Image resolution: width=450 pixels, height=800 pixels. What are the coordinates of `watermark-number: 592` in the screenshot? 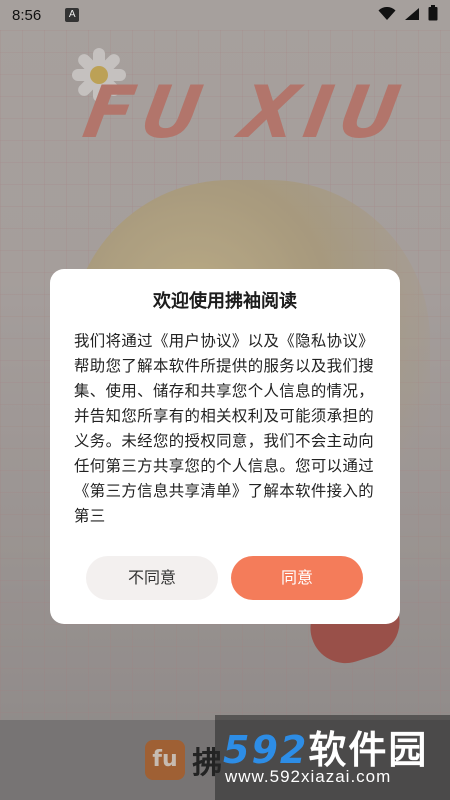 It's located at (266, 750).